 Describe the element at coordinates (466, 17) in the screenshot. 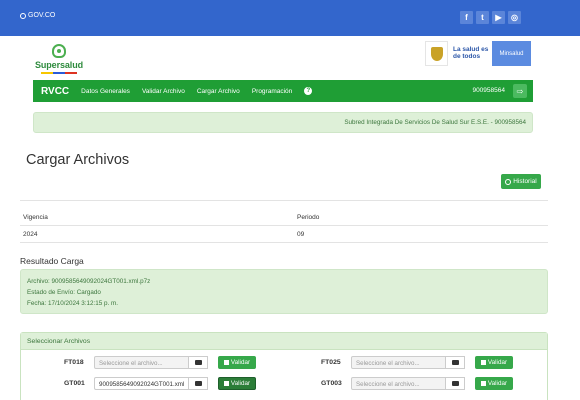

I see `facebook-icon: f` at that location.